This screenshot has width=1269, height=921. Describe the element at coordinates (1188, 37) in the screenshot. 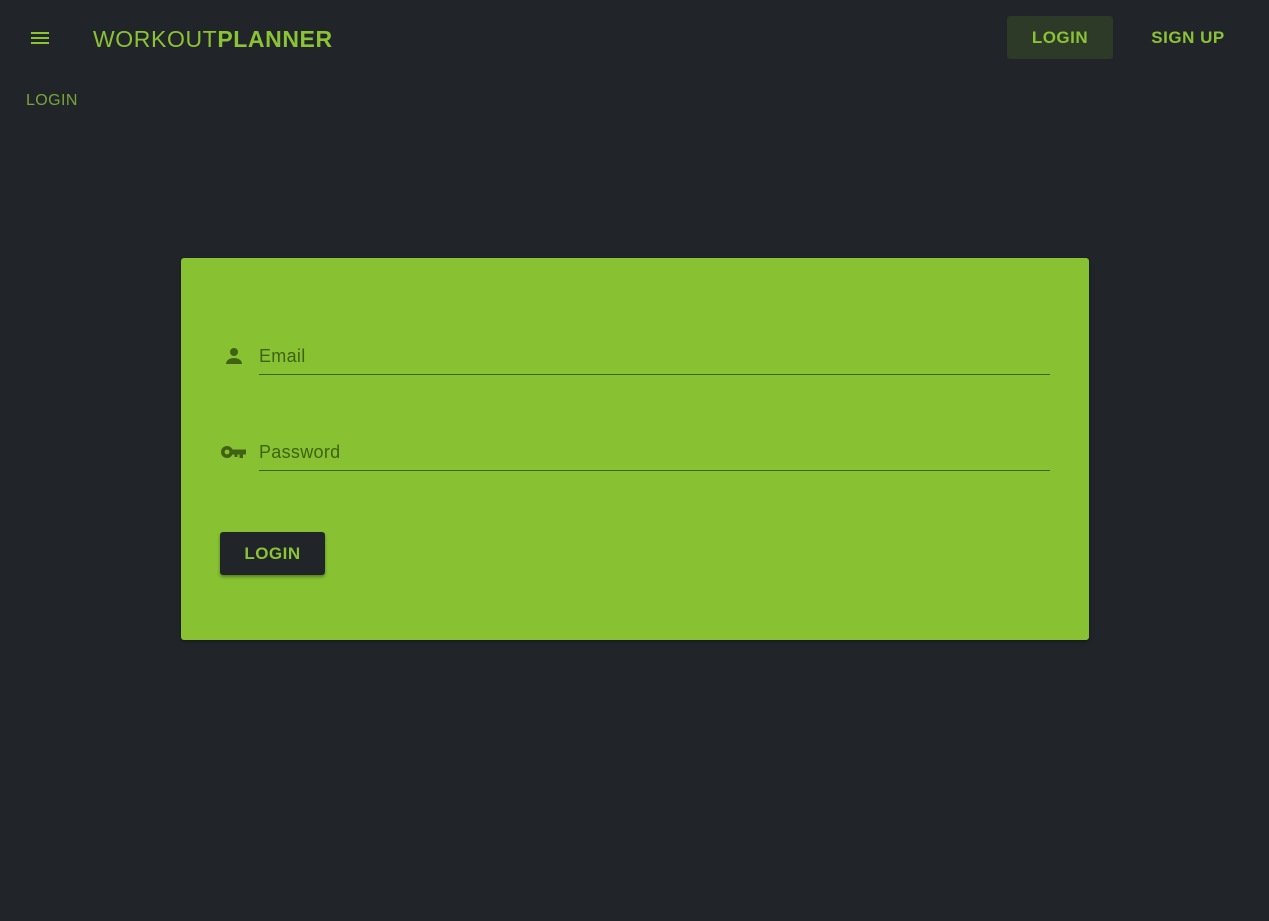

I see `nav-signup-button: SIGN UP` at that location.